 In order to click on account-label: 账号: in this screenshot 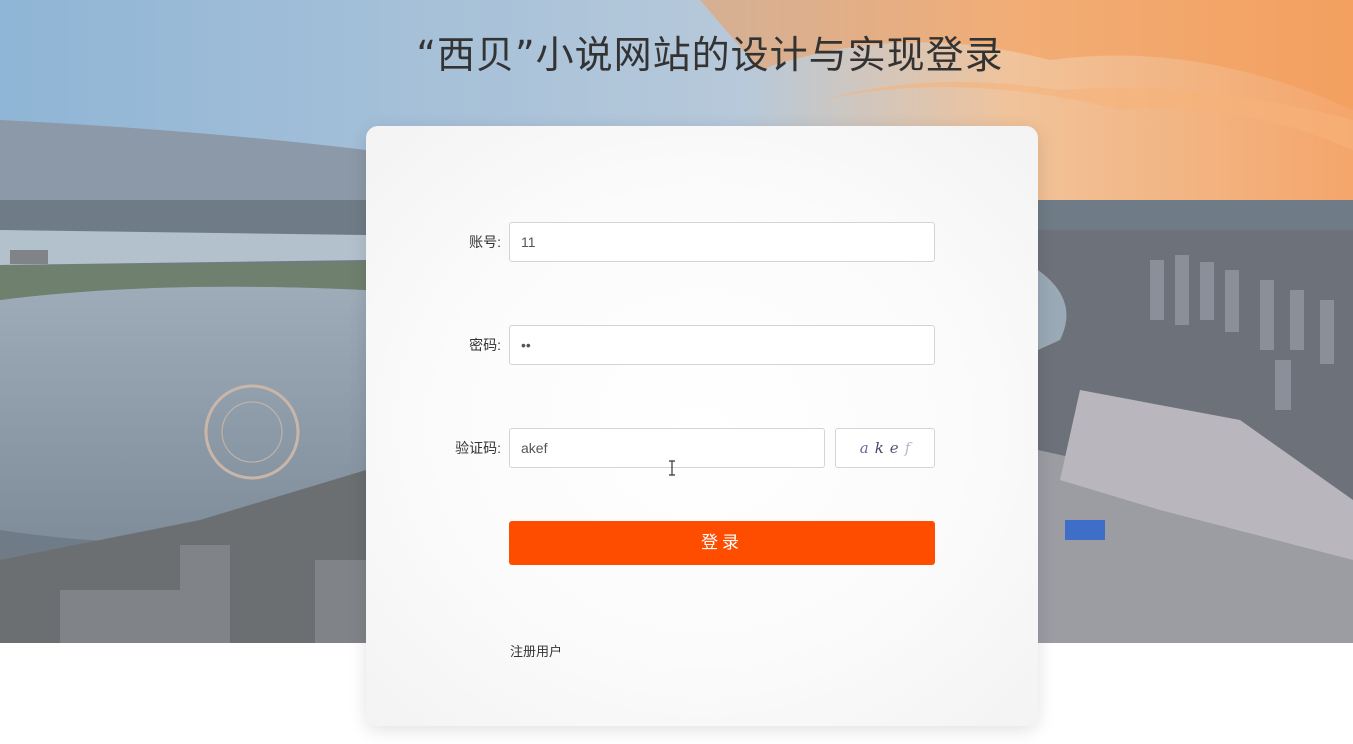, I will do `click(485, 242)`.